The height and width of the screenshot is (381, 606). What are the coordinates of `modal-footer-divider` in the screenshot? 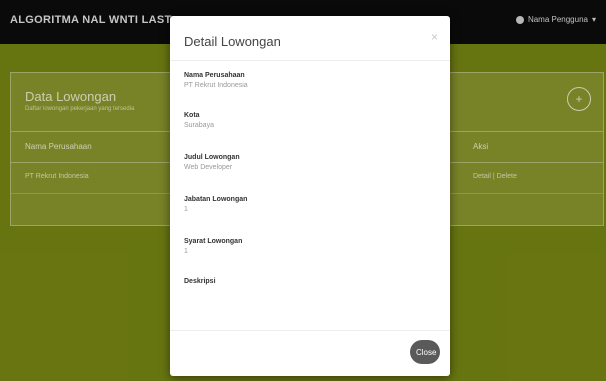 It's located at (310, 330).